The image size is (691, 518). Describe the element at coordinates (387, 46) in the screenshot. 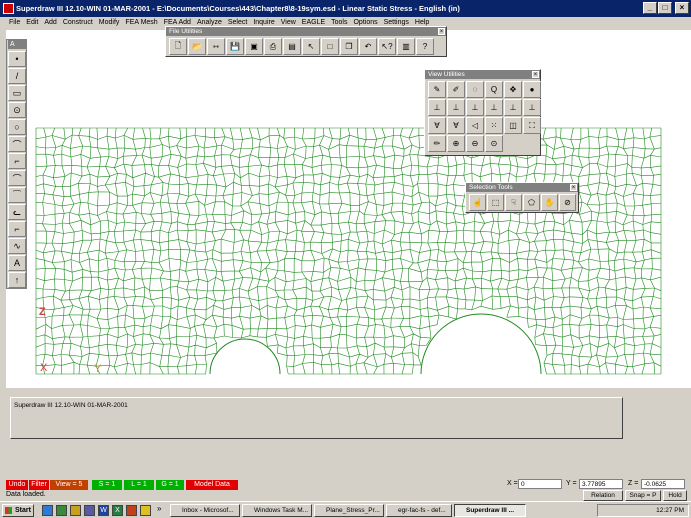

I see `whats-this-icon: ↖?` at that location.